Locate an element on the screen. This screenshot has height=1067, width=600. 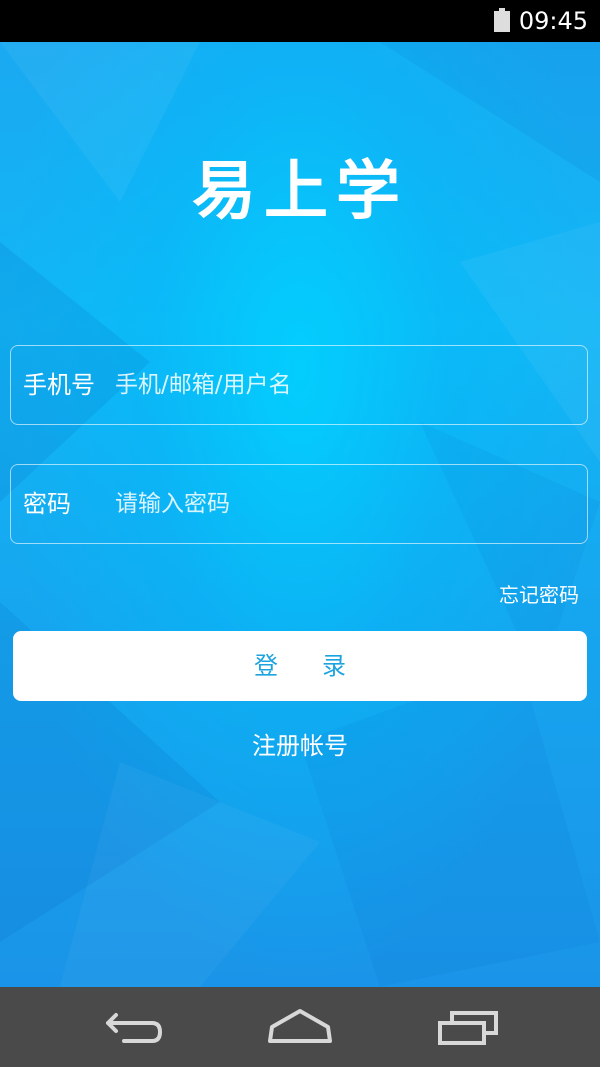
register-label: 注册帐号 is located at coordinates (300, 746).